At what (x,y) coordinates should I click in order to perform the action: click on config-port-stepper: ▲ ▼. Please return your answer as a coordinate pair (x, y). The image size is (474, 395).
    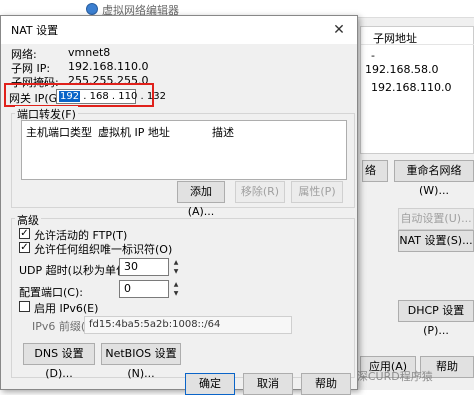
    Looking at the image, I should click on (176, 289).